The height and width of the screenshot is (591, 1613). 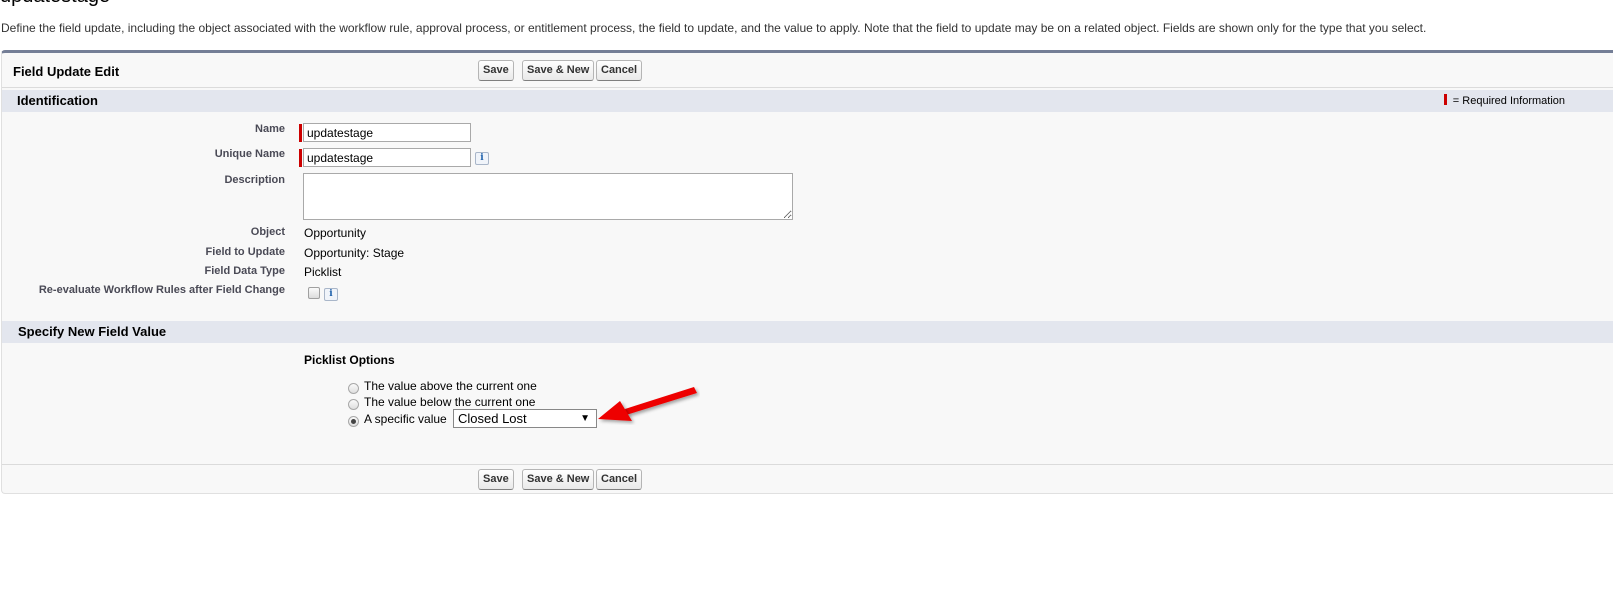 I want to click on field-to-update-value: Opportunity: Stage, so click(x=354, y=253).